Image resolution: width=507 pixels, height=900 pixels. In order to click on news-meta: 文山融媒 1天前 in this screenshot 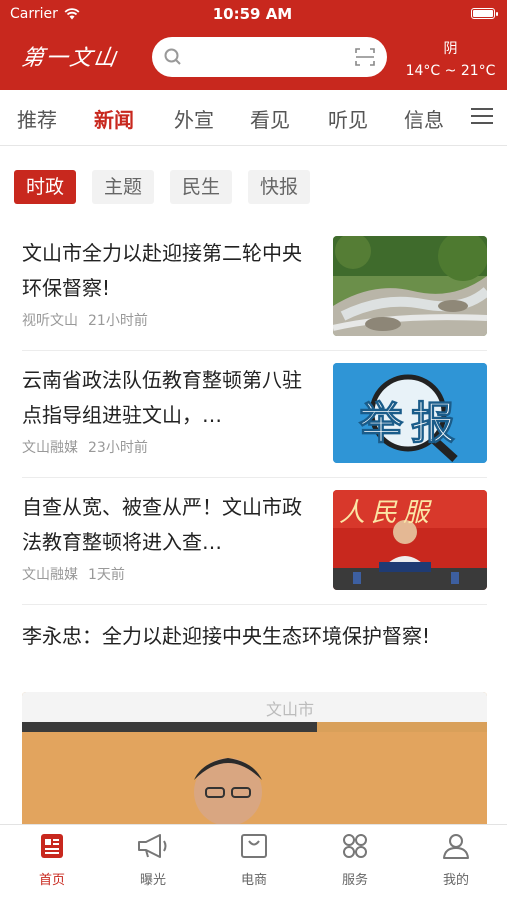, I will do `click(73, 574)`.